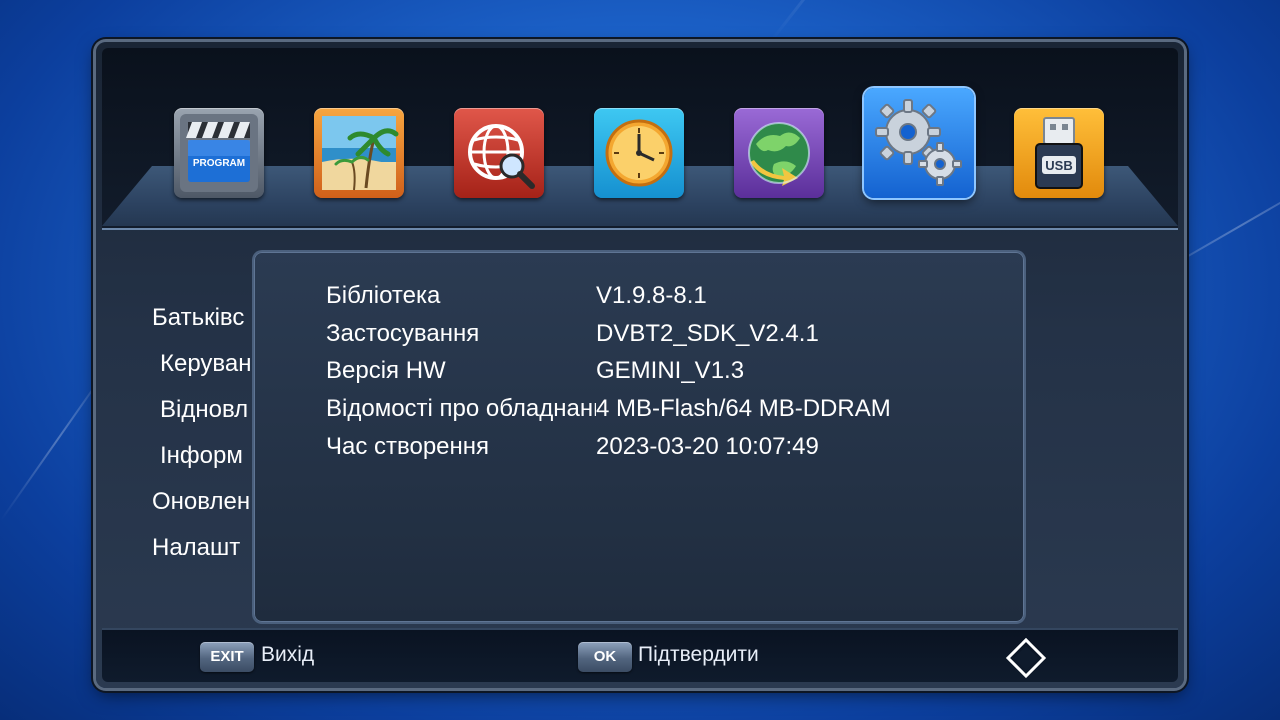 The height and width of the screenshot is (720, 1280). I want to click on settings-menu-icon, so click(919, 143).